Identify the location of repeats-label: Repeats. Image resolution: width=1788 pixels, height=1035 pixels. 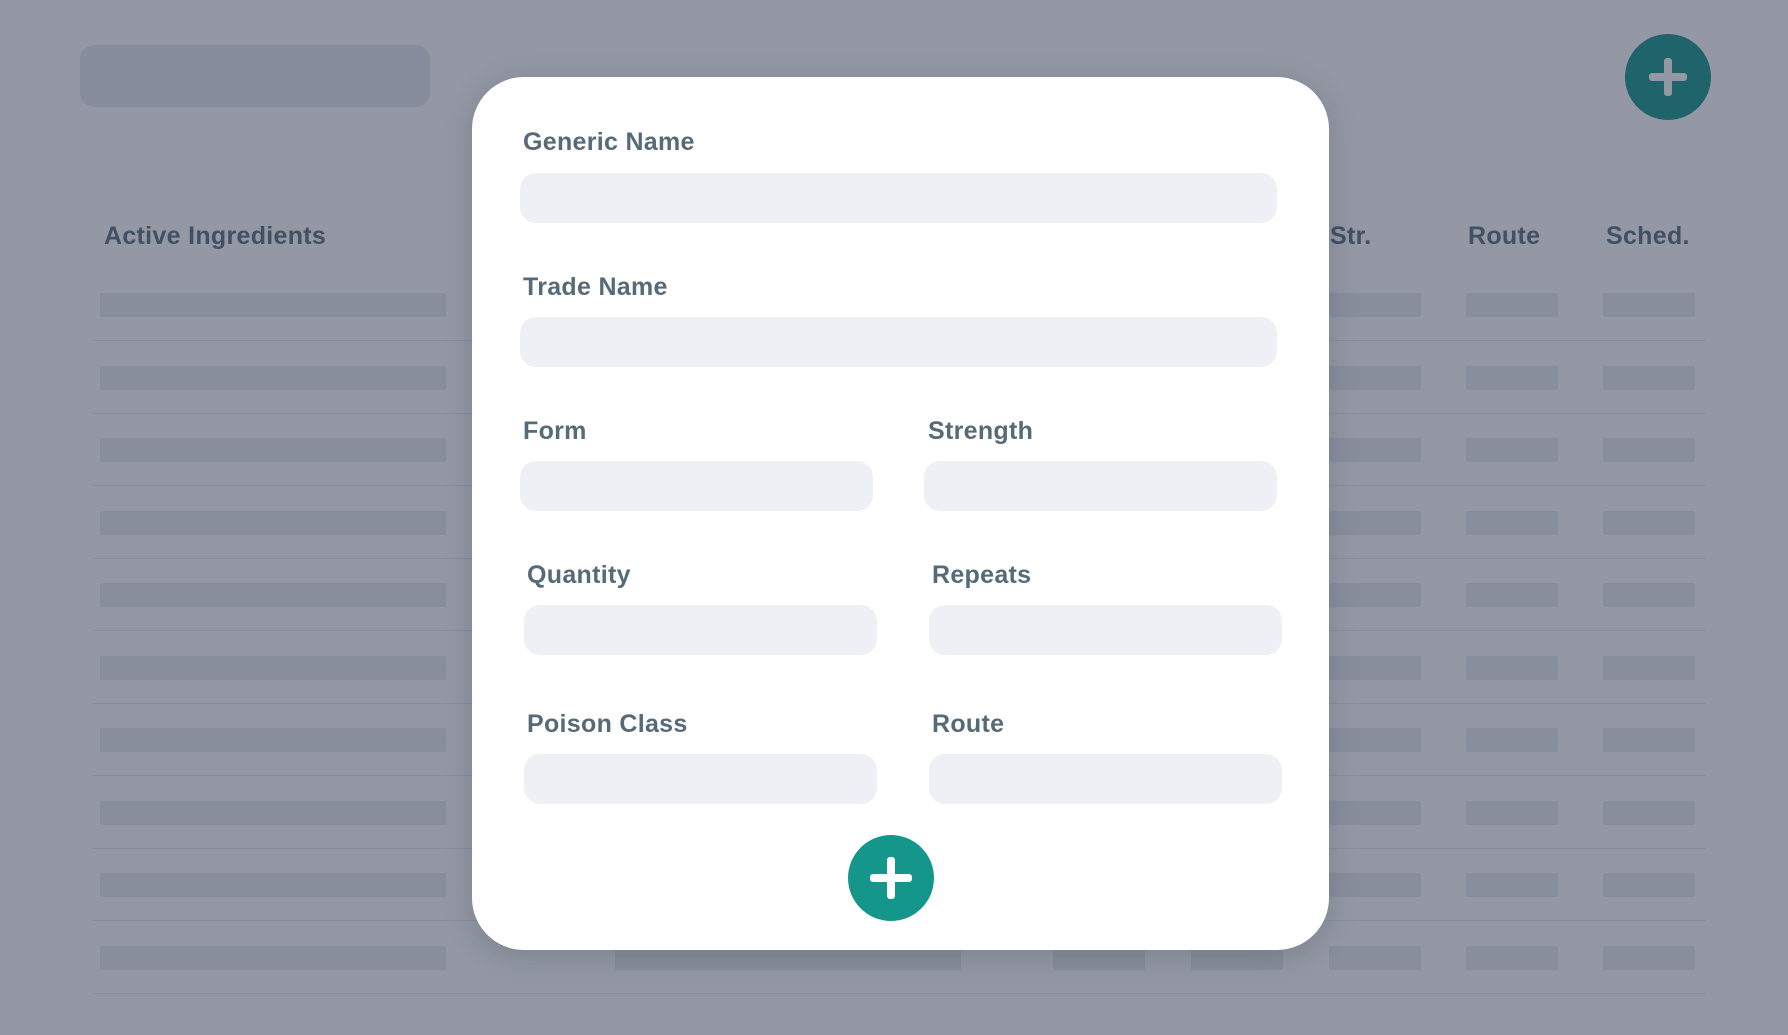
(982, 575).